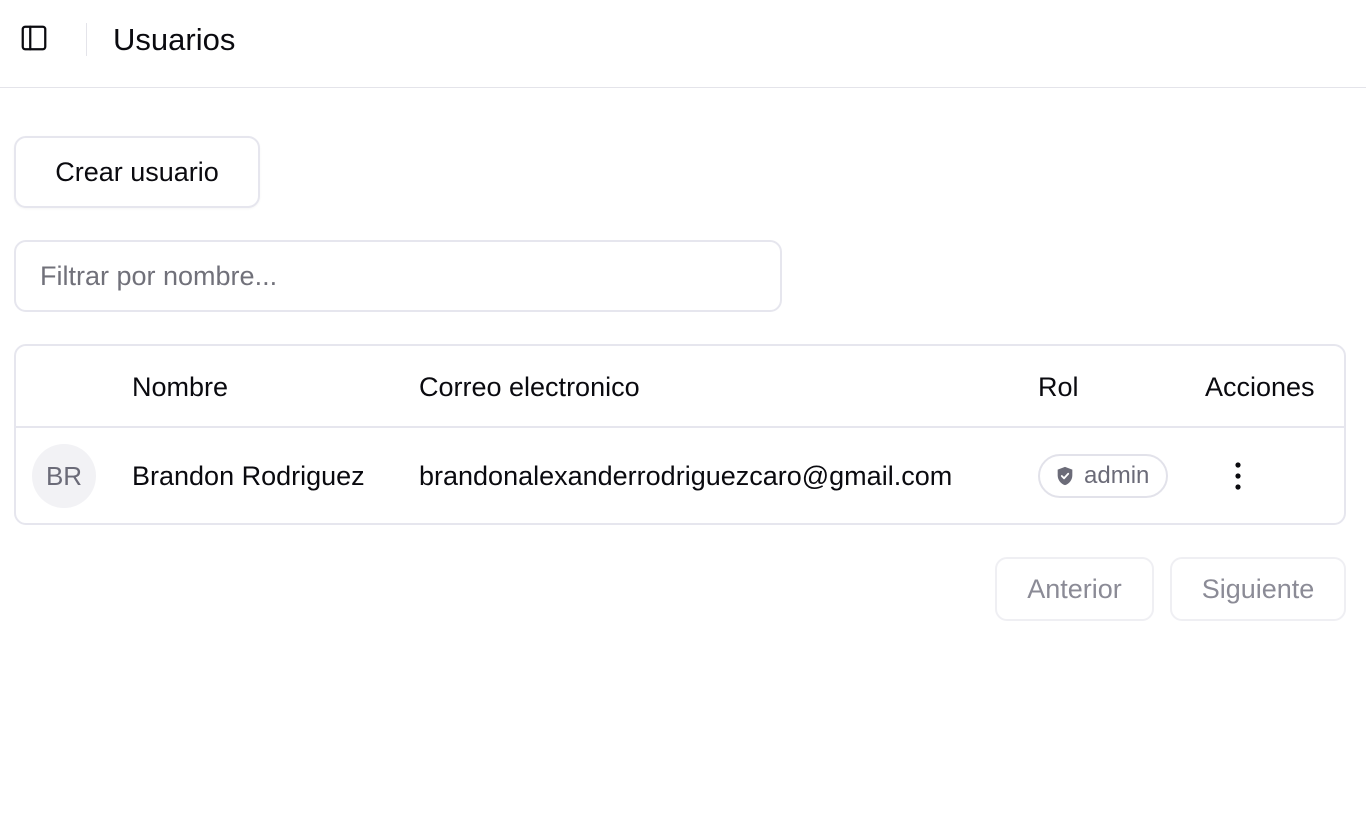 This screenshot has width=1366, height=824. What do you see at coordinates (529, 387) in the screenshot?
I see `column-header-email: Correo electronico` at bounding box center [529, 387].